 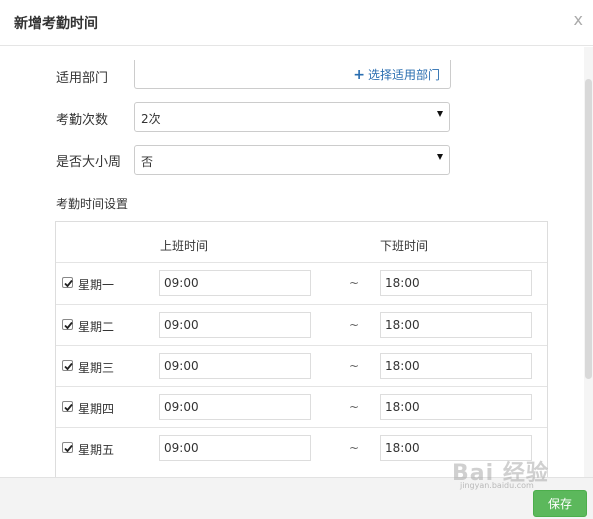 I want to click on table-row: 星期三 ~, so click(x=301, y=366).